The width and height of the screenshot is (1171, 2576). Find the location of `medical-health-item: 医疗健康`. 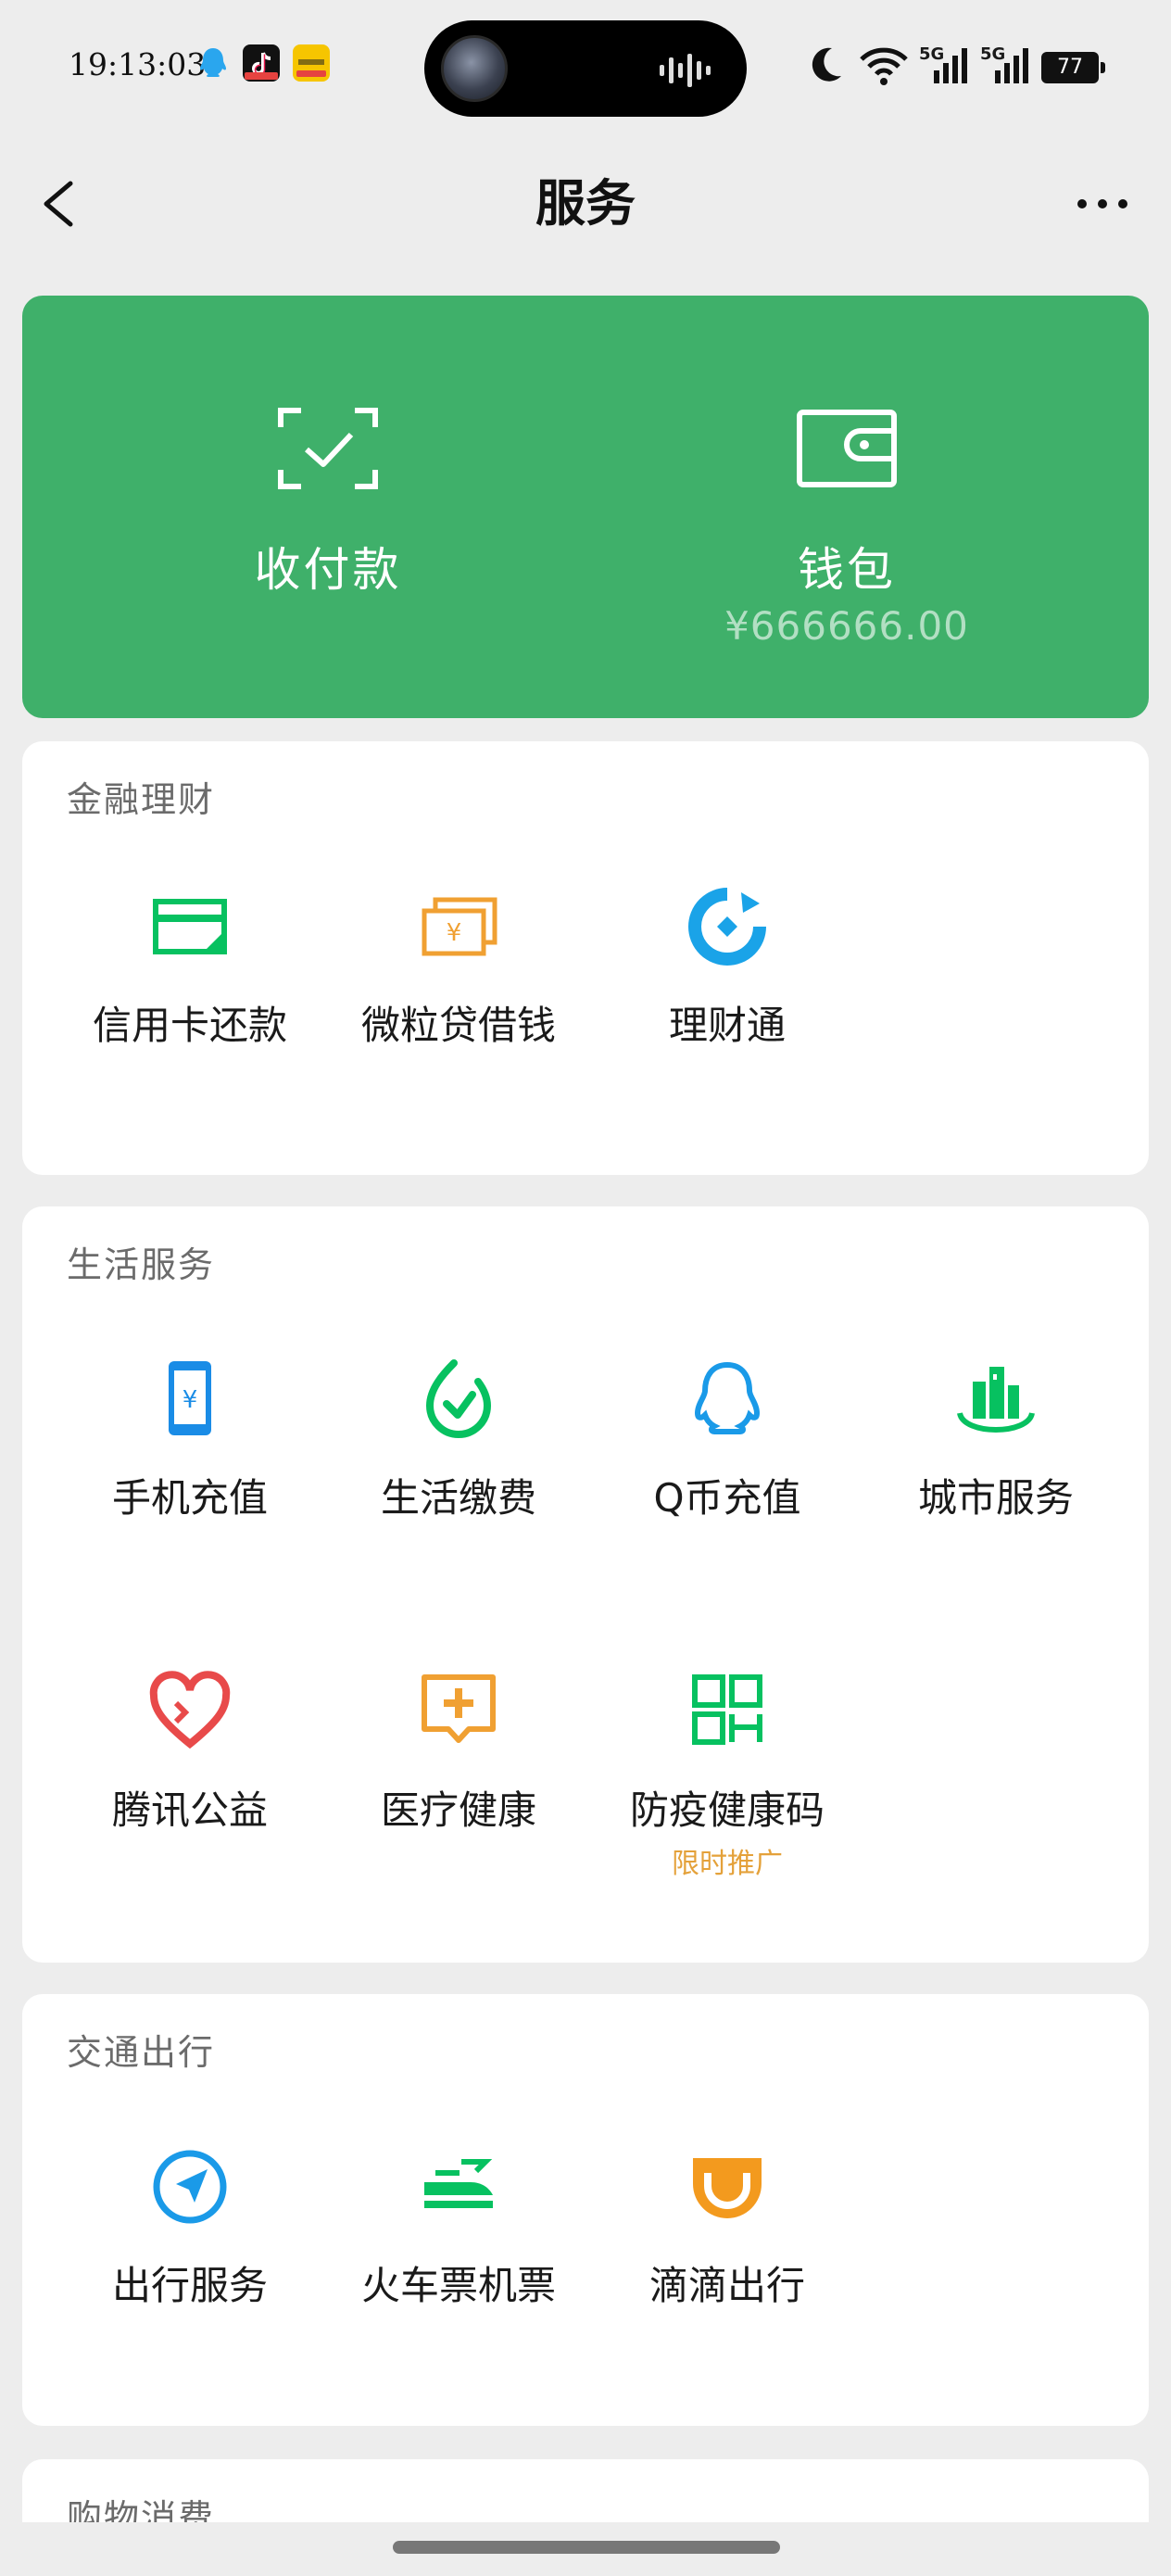

medical-health-item: 医疗健康 is located at coordinates (459, 1763).